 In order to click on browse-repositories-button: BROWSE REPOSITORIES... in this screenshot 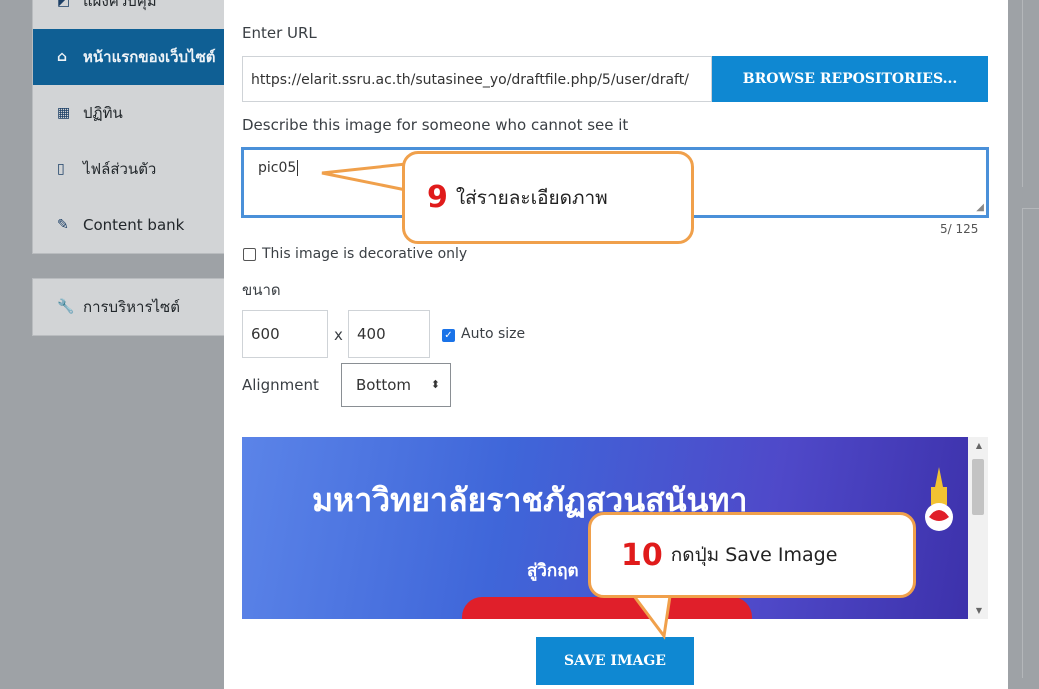, I will do `click(850, 79)`.